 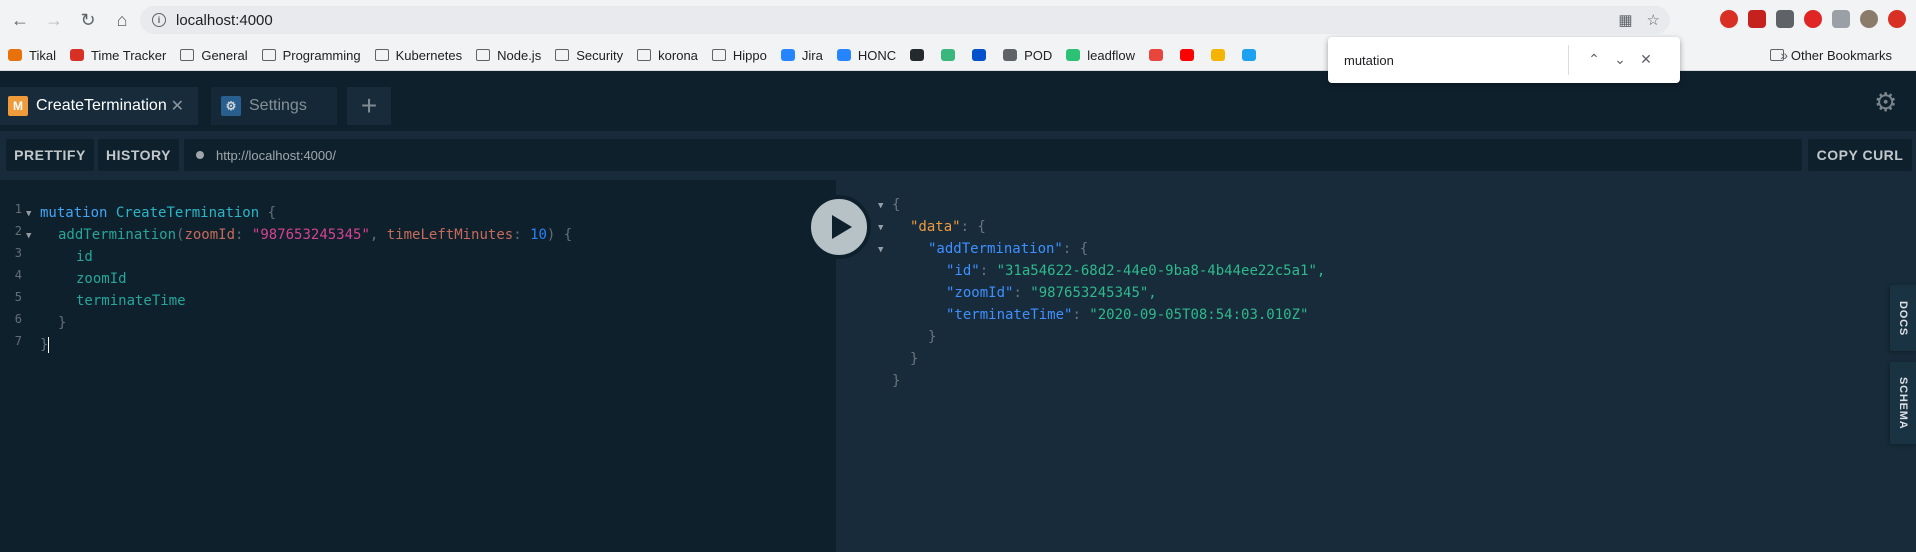 What do you see at coordinates (963, 271) in the screenshot?
I see `code-token: "id"` at bounding box center [963, 271].